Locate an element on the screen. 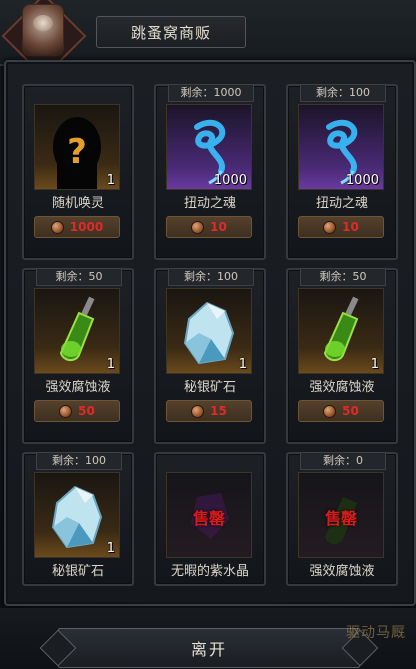  watermark: 驱动马厩 is located at coordinates (376, 633).